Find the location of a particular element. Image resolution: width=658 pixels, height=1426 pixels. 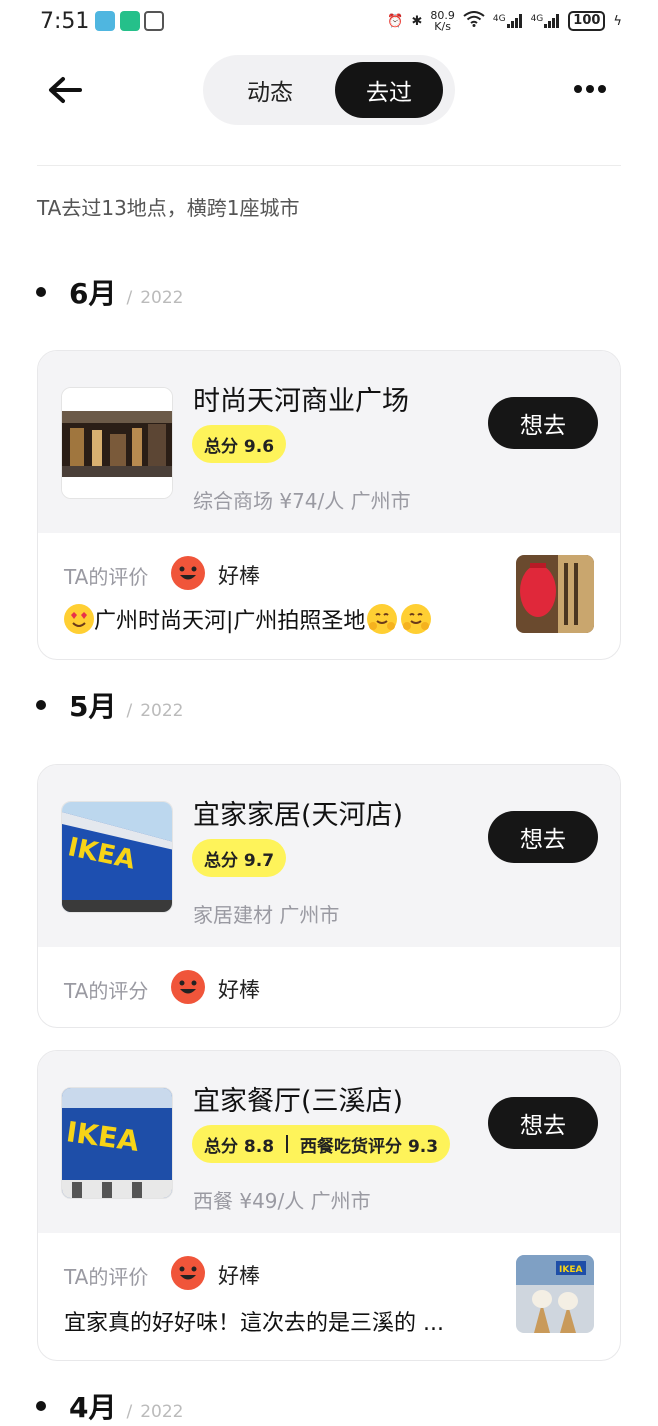

review-text: 广州时尚天河|广州拍照圣地 is located at coordinates (284, 619).